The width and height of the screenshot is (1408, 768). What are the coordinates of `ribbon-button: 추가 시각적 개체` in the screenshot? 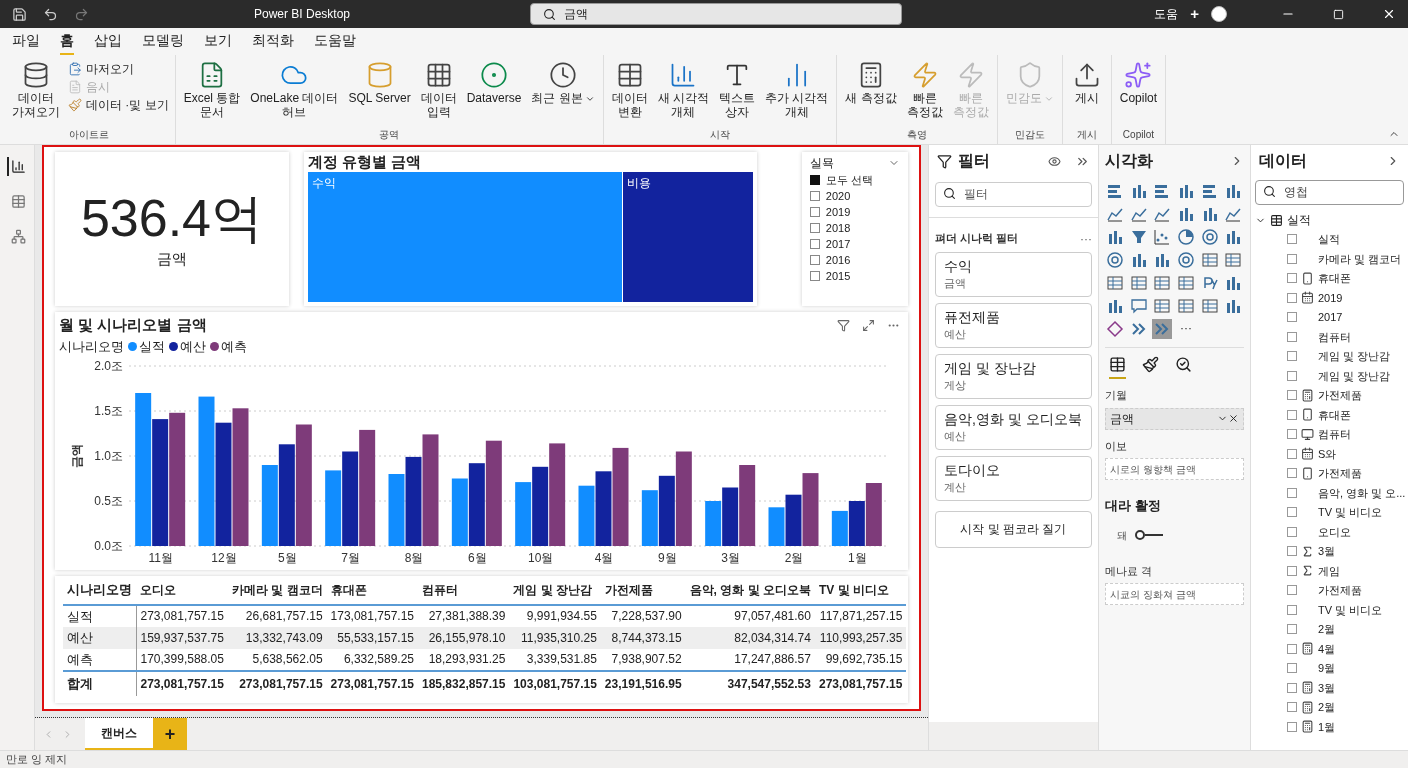 It's located at (797, 89).